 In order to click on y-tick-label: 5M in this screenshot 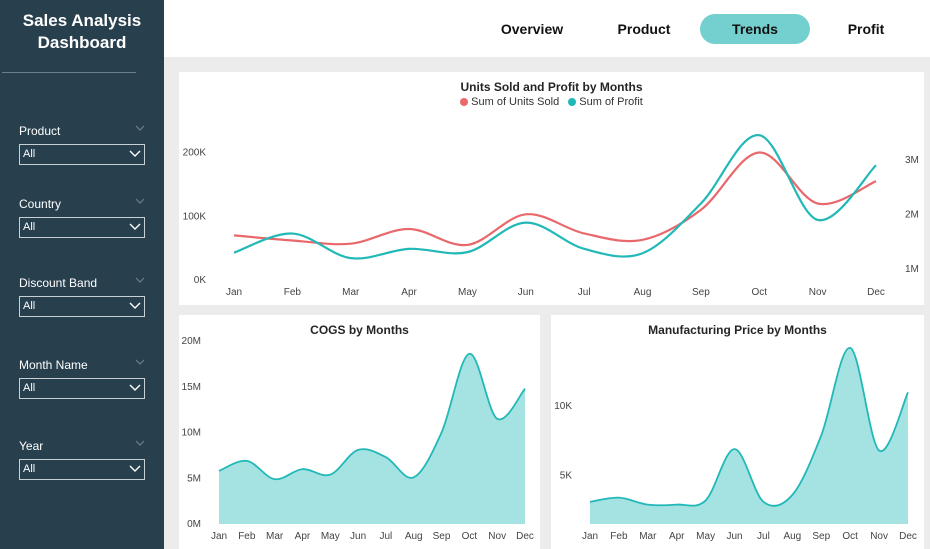, I will do `click(194, 478)`.